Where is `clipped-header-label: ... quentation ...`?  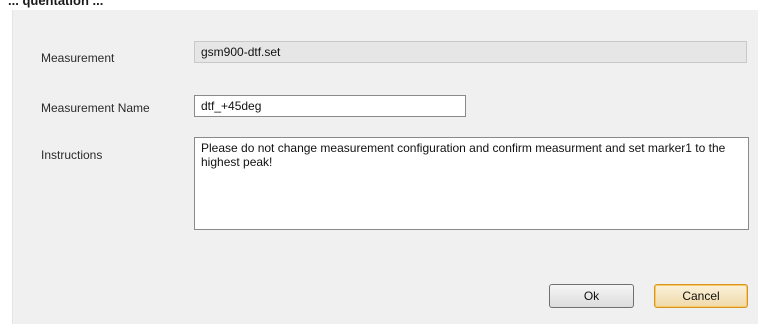 clipped-header-label: ... quentation ... is located at coordinates (56, 4).